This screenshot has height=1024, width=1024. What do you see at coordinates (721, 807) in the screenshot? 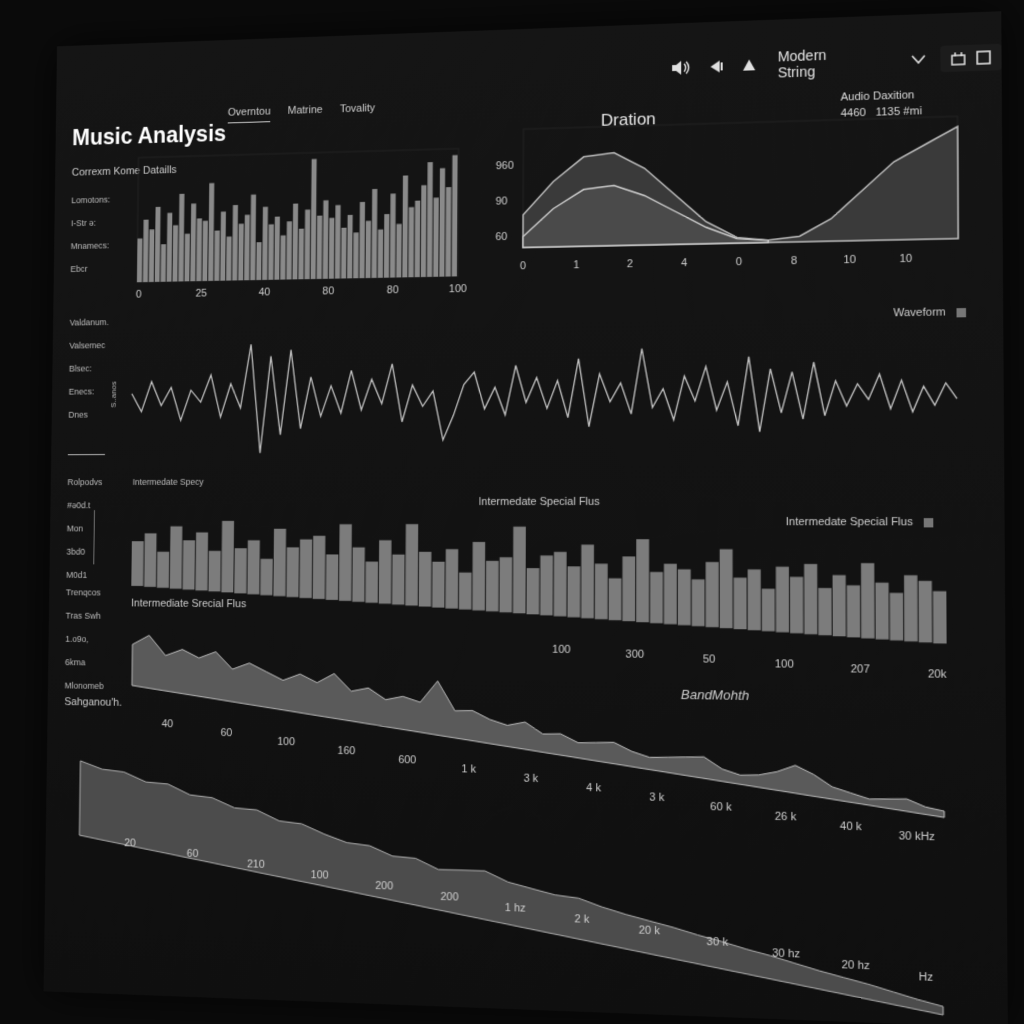
I see `bandwidth-tick-label: 60 k` at bounding box center [721, 807].